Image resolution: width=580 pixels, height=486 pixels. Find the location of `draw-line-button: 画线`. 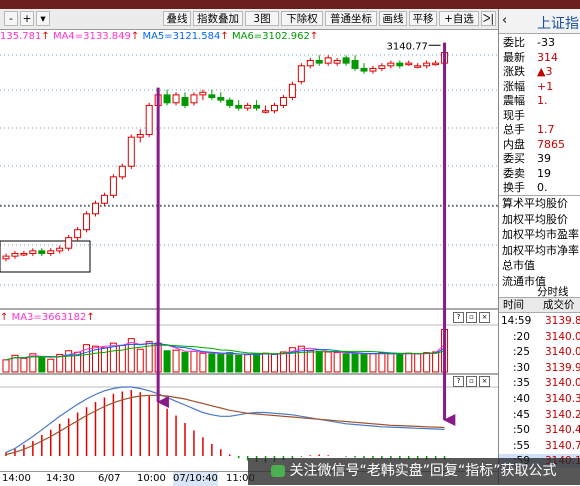

draw-line-button: 画线 is located at coordinates (393, 18).